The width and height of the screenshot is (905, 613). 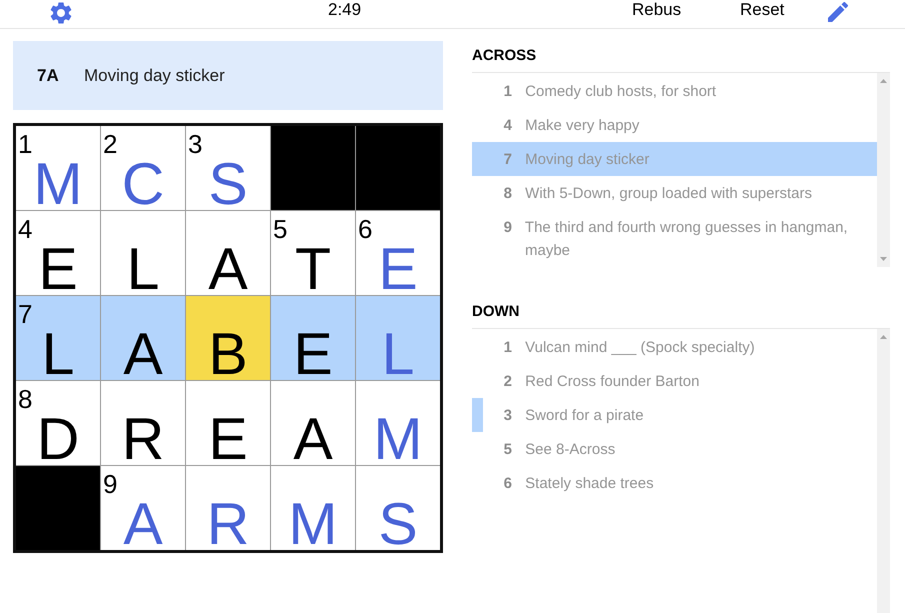 I want to click on cell-number: 8, so click(x=25, y=399).